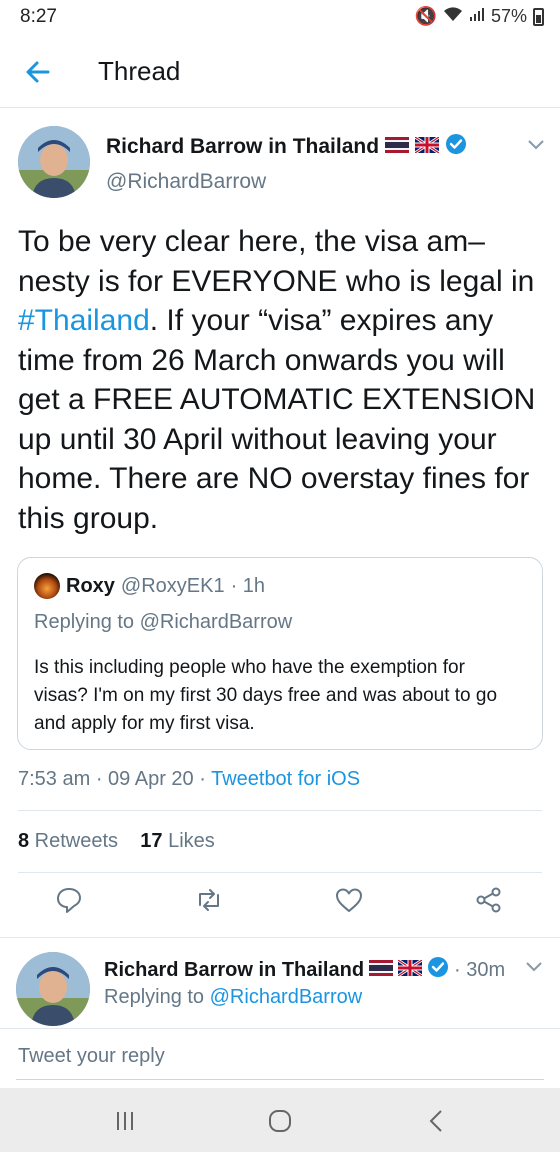 The height and width of the screenshot is (1152, 560). I want to click on reply-author-name: Richard Barrow in Thailand, so click(234, 969).